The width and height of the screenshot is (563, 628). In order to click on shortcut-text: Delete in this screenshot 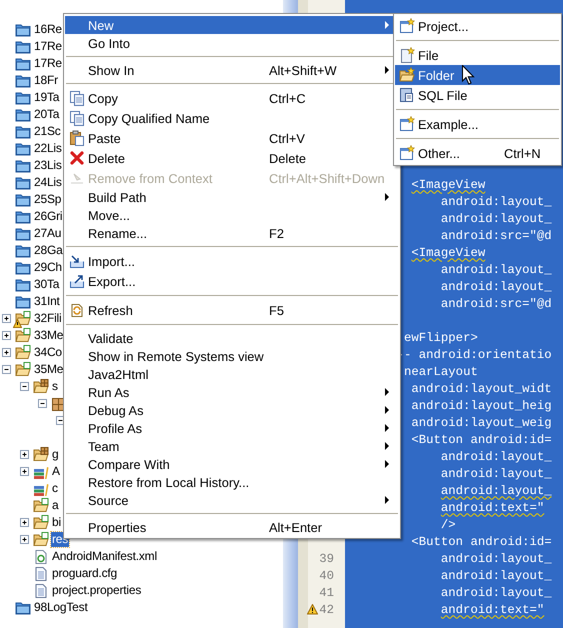, I will do `click(287, 158)`.